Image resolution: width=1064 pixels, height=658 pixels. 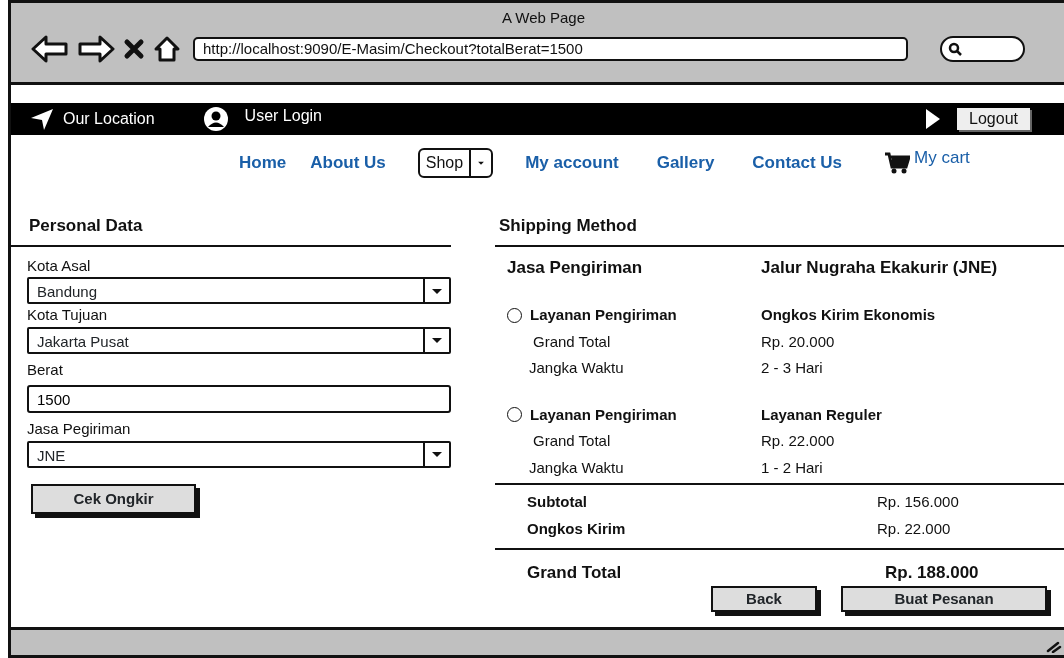 I want to click on section-title: Shipping Method, so click(x=779, y=229).